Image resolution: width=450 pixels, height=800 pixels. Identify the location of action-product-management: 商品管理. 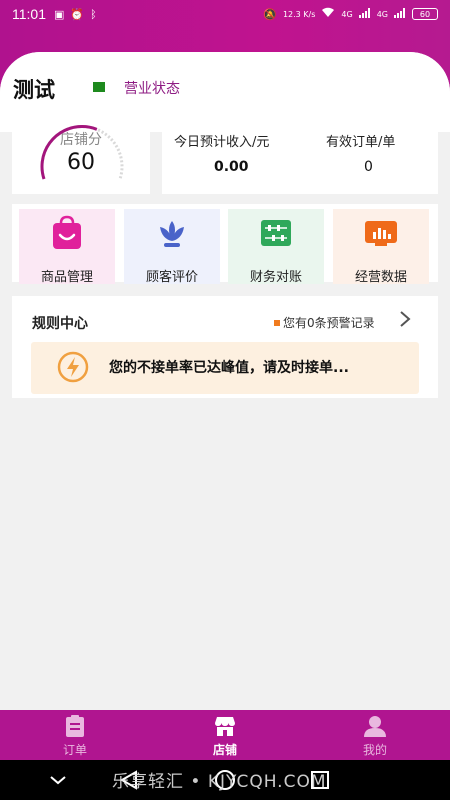
(67, 247).